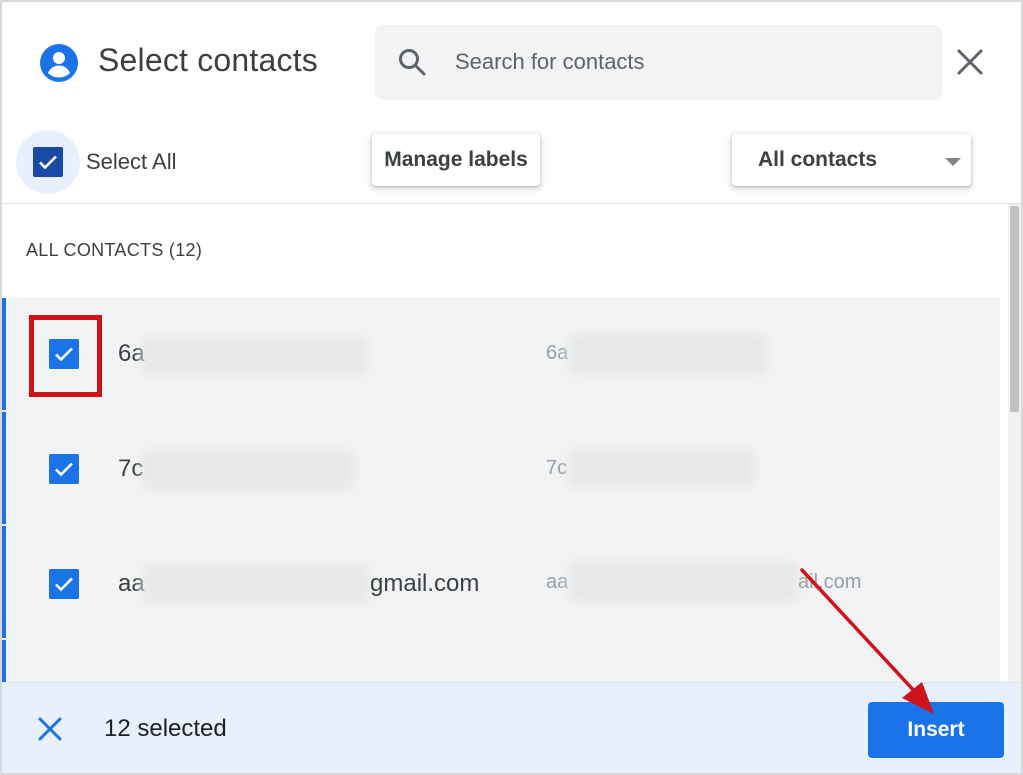  Describe the element at coordinates (501, 583) in the screenshot. I see `contact-row: aa gmail.com aa ail.com` at that location.